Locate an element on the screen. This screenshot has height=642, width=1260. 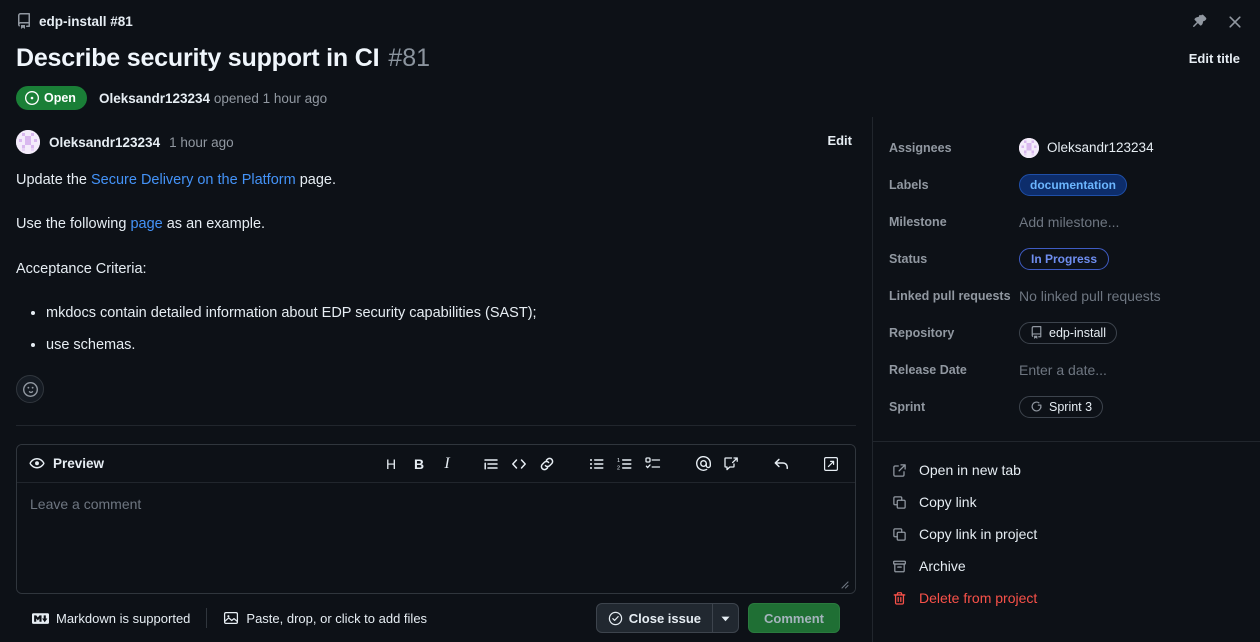
comment-header: Oleksandr123234 1 hour ago is located at coordinates (436, 142).